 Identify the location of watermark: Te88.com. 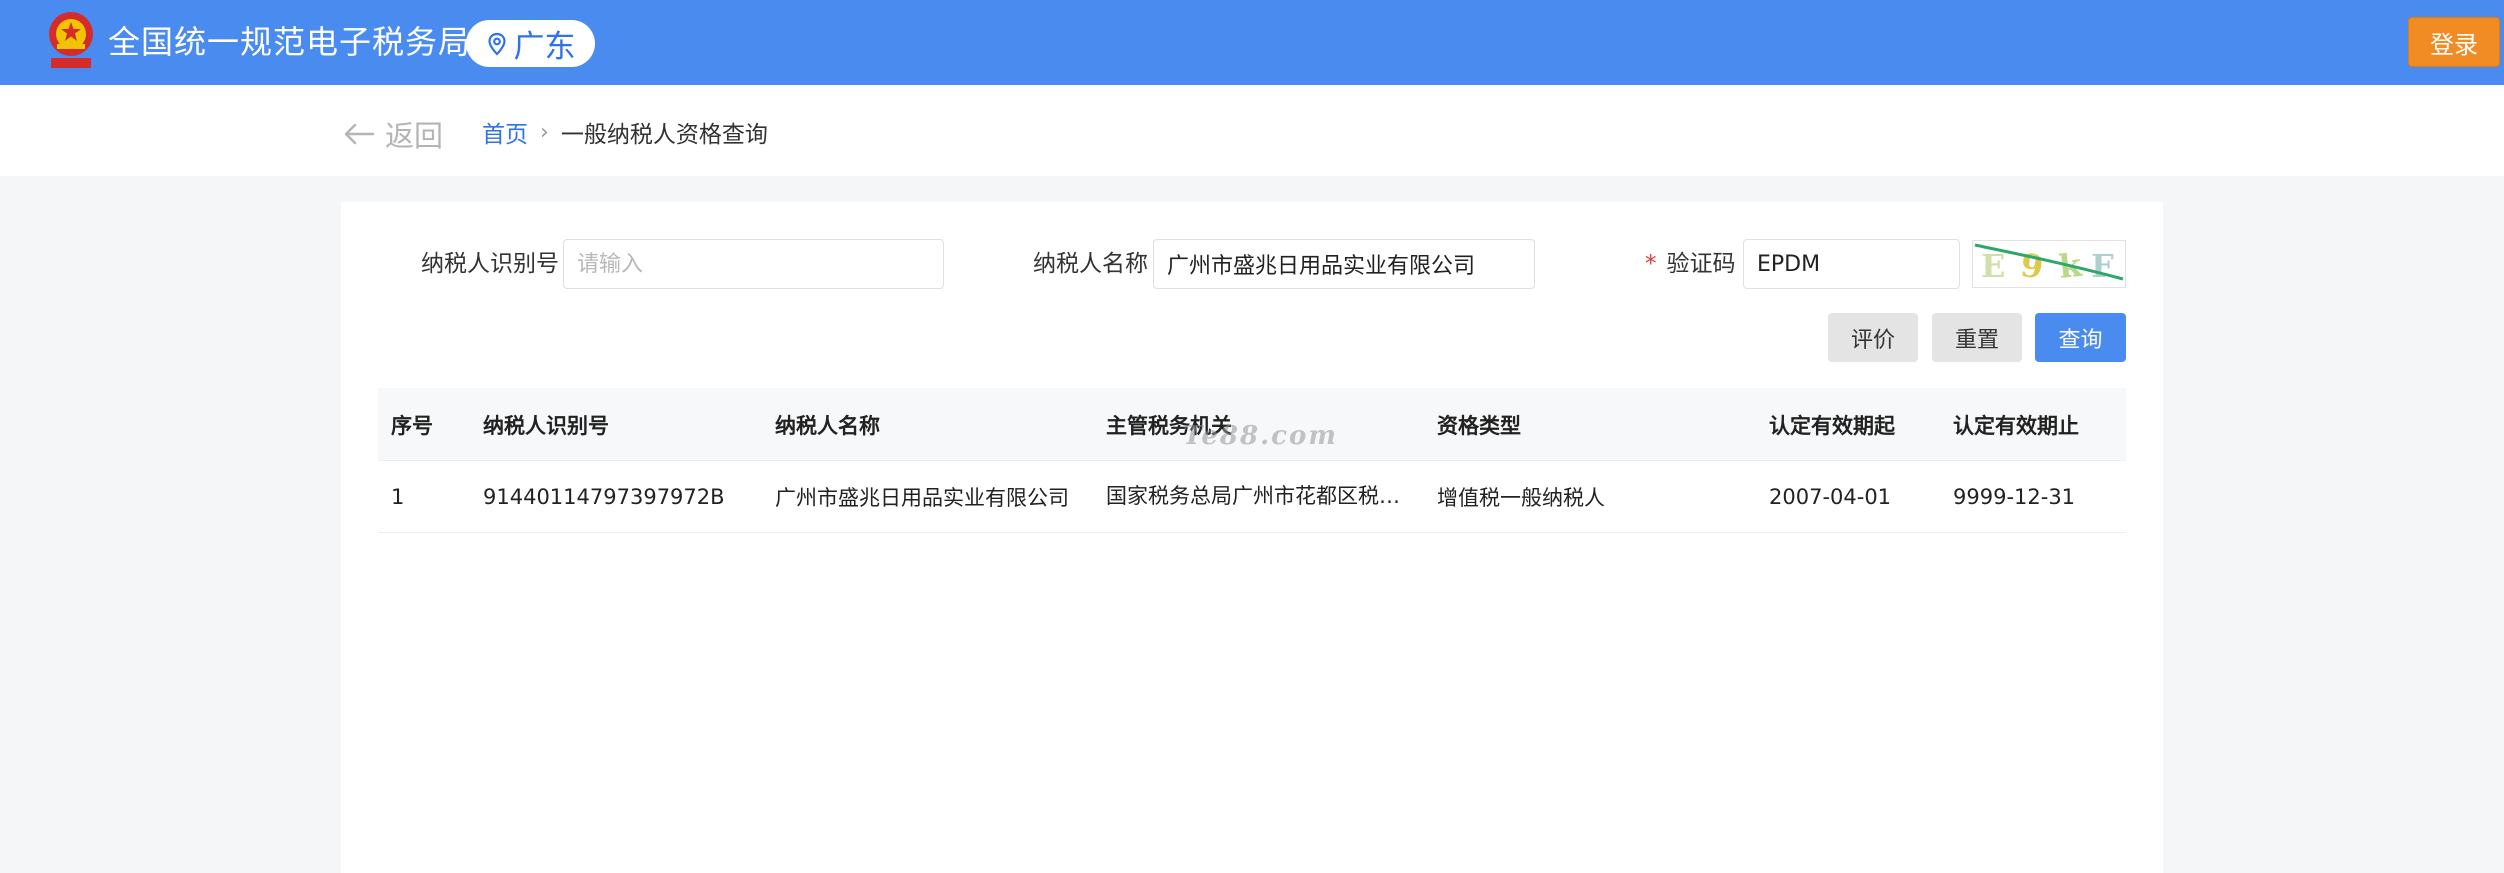
(1260, 436).